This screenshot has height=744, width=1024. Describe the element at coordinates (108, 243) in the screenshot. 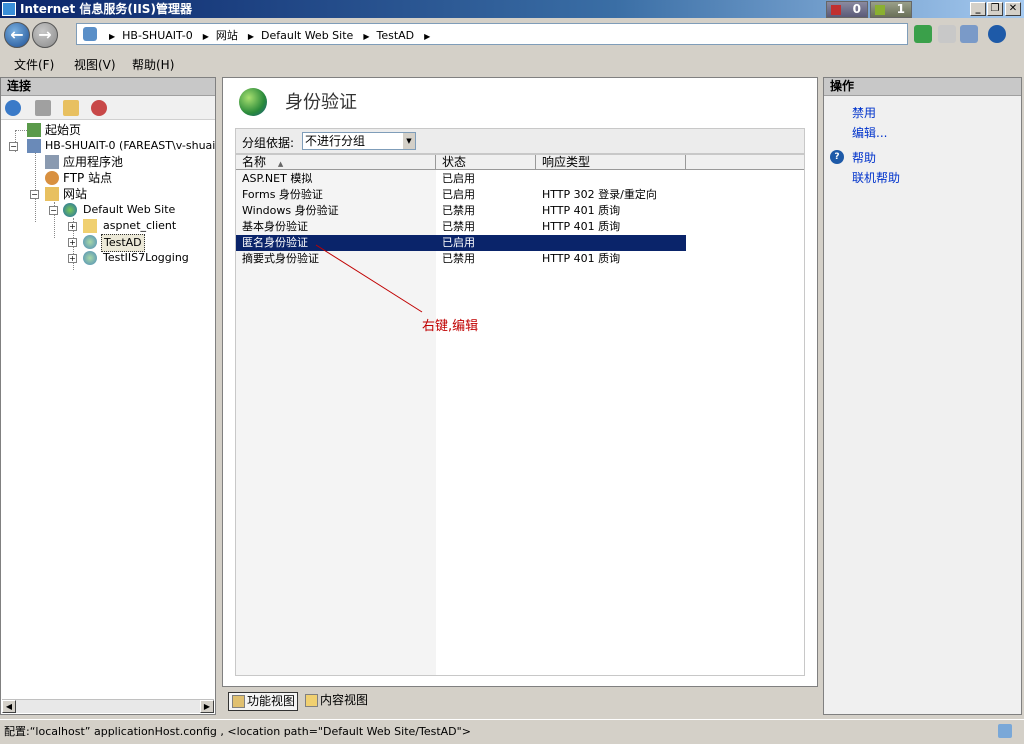

I see `tree-node-testad: + TestAD` at that location.